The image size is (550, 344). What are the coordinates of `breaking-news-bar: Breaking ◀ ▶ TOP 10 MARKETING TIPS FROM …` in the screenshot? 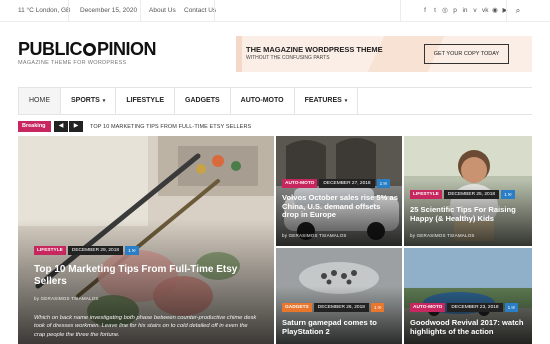 It's located at (134, 126).